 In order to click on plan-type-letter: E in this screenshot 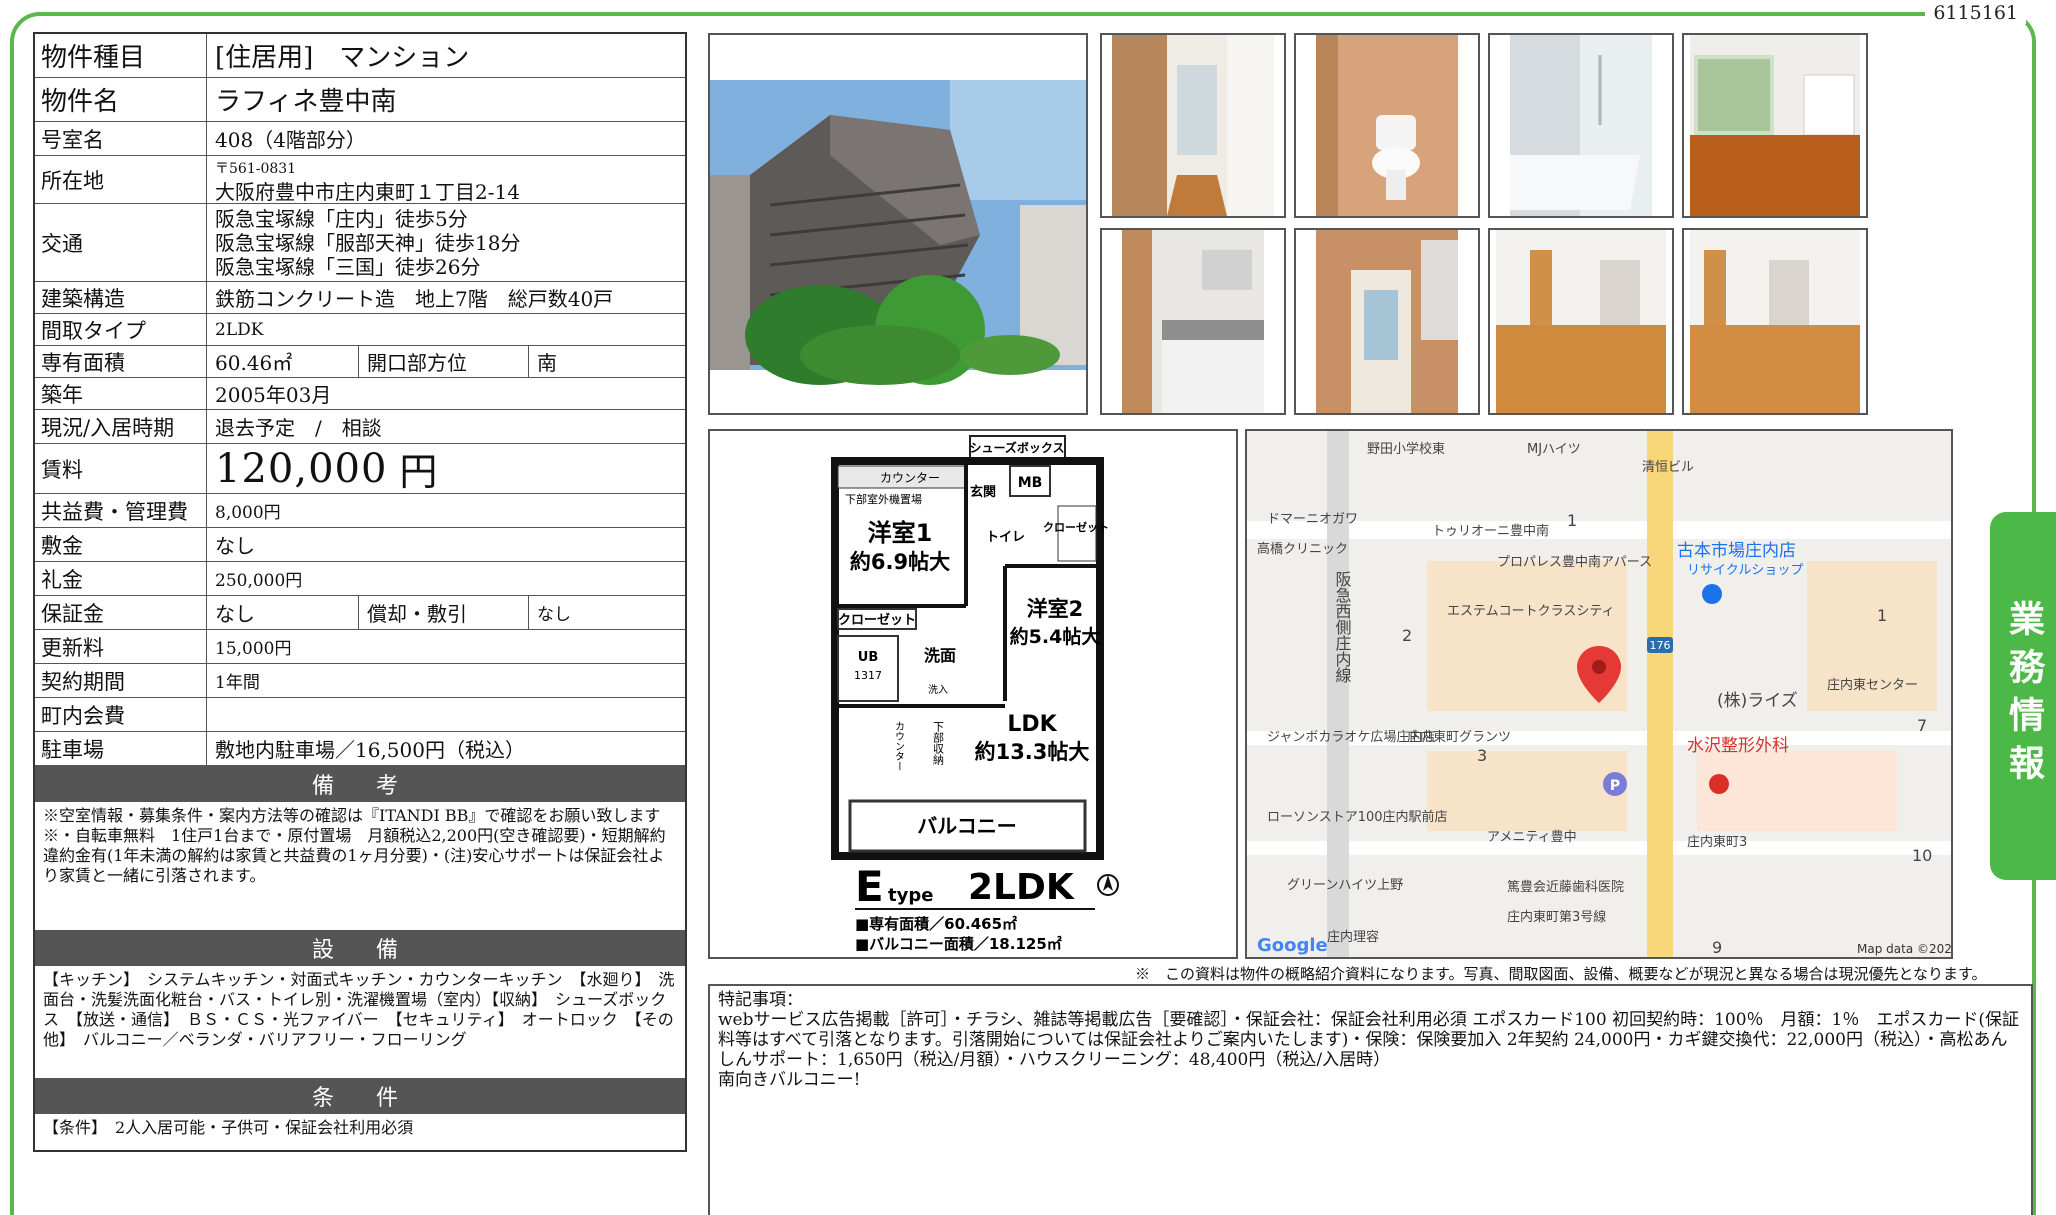, I will do `click(869, 886)`.